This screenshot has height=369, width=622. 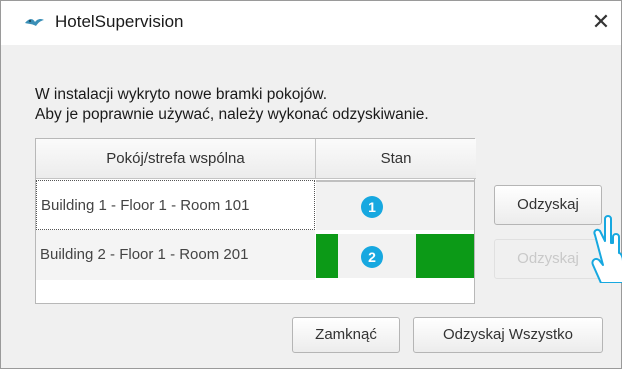 What do you see at coordinates (372, 257) in the screenshot?
I see `callout-badge: 2` at bounding box center [372, 257].